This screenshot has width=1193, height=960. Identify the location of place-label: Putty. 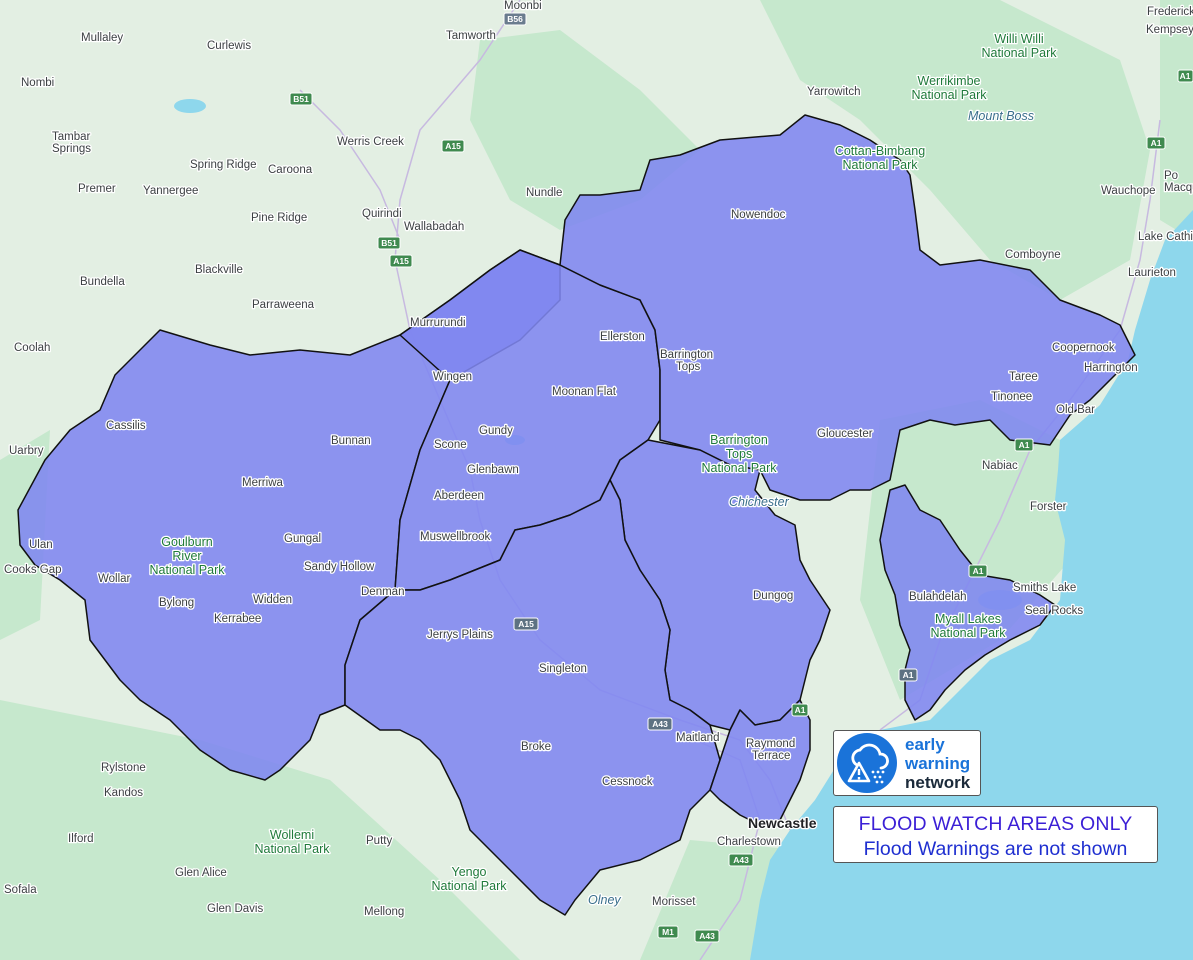
(379, 841).